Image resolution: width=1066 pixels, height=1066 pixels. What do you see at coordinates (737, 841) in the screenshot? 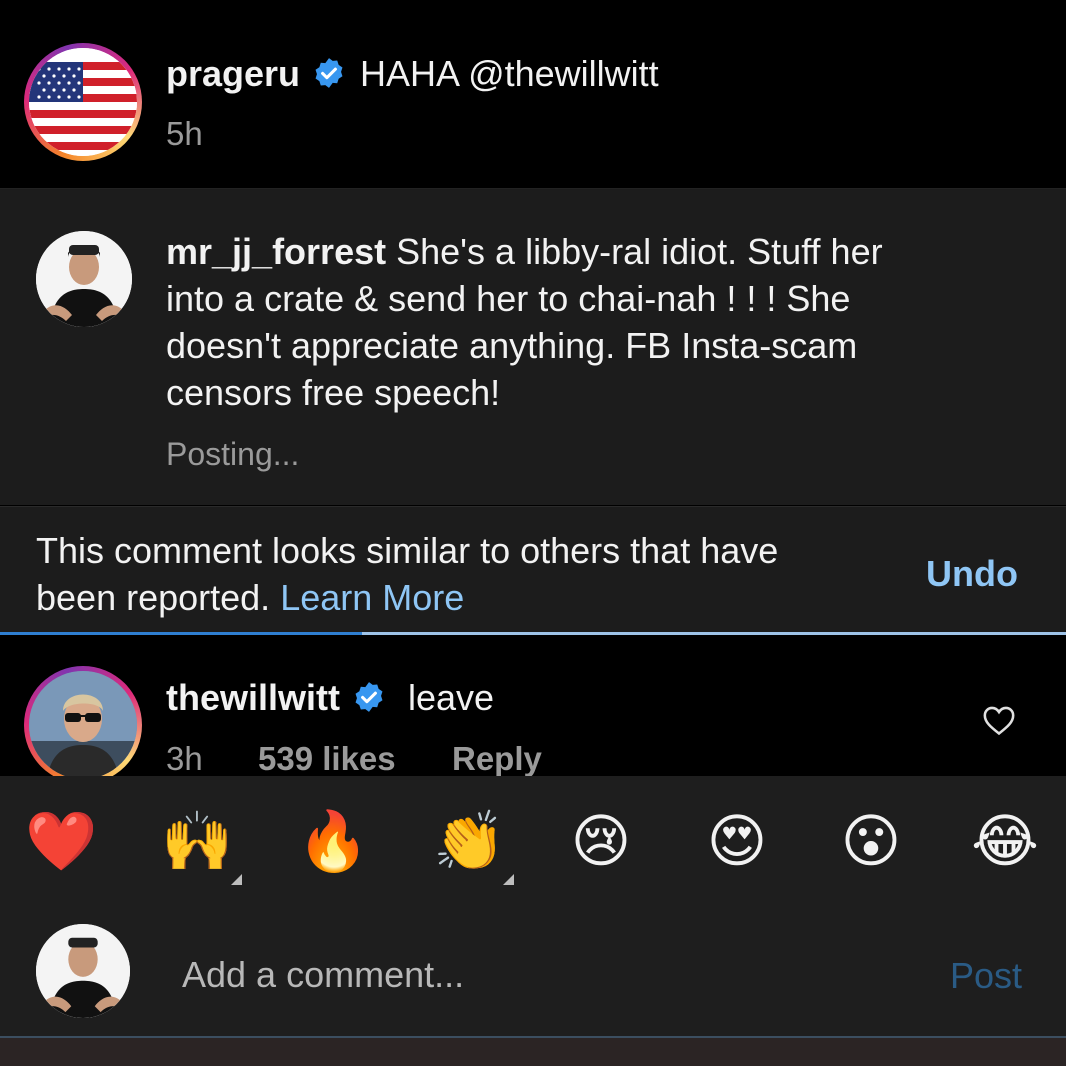
I see `heart-eyes-icon: 😍` at bounding box center [737, 841].